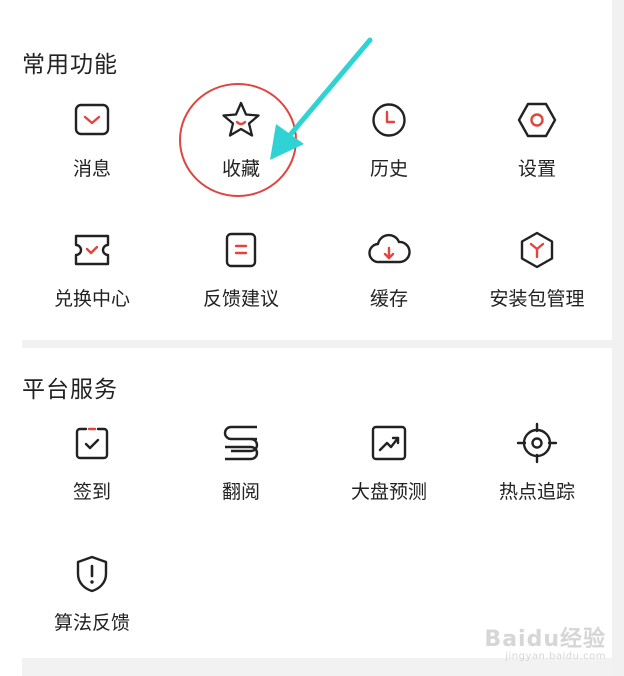 The height and width of the screenshot is (676, 624). What do you see at coordinates (537, 443) in the screenshot?
I see `target-icon` at bounding box center [537, 443].